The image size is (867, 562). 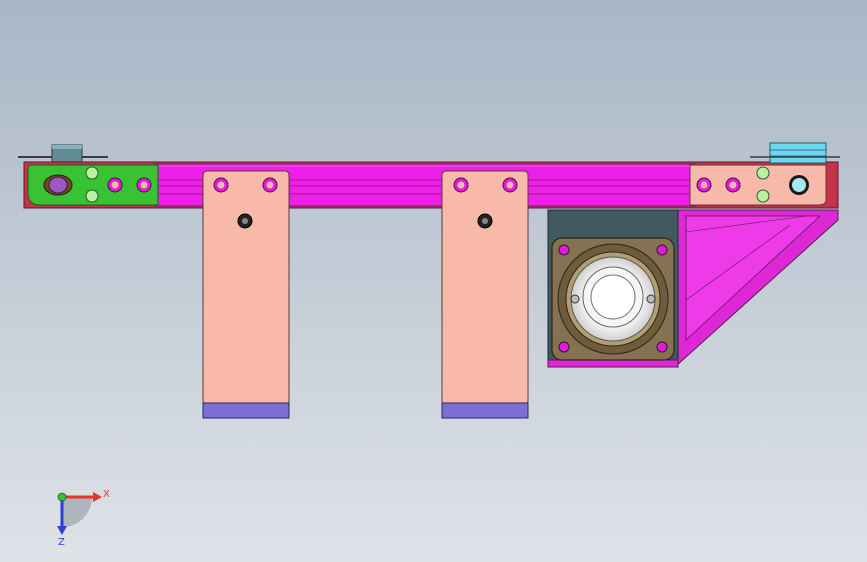 What do you see at coordinates (61, 542) in the screenshot?
I see `z-axis-label: Z` at bounding box center [61, 542].